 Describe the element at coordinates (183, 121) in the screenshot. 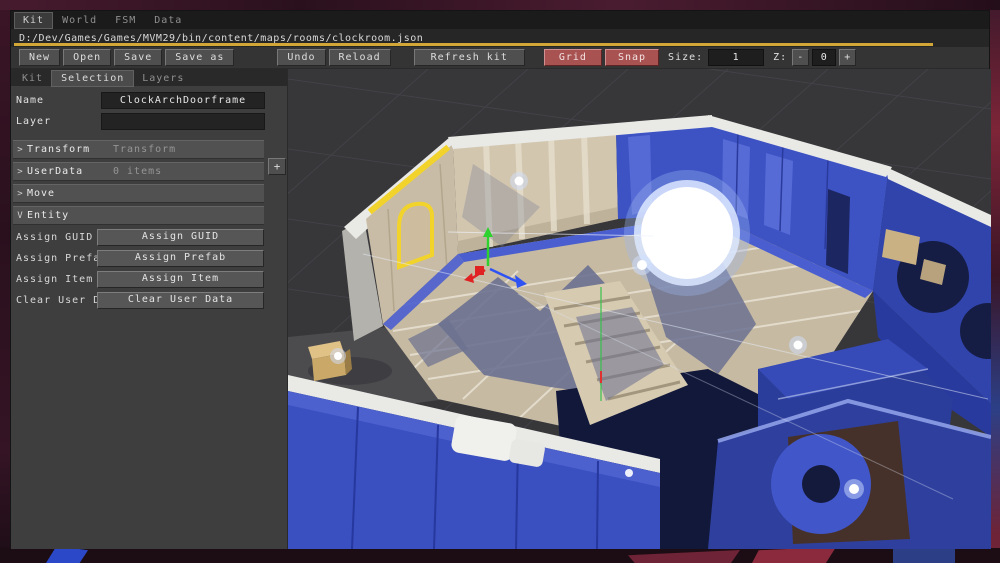

I see `layer-input` at that location.